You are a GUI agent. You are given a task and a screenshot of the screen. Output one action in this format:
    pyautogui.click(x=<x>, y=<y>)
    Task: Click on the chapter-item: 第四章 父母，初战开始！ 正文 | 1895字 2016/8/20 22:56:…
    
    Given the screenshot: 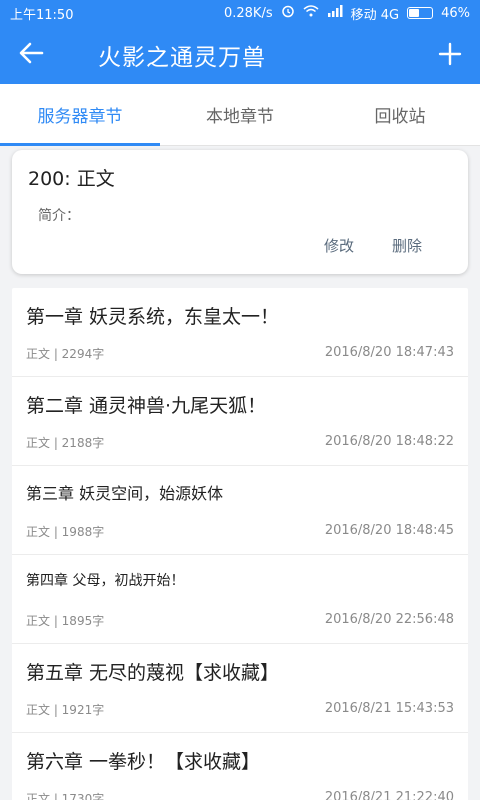 What is the action you would take?
    pyautogui.click(x=240, y=599)
    